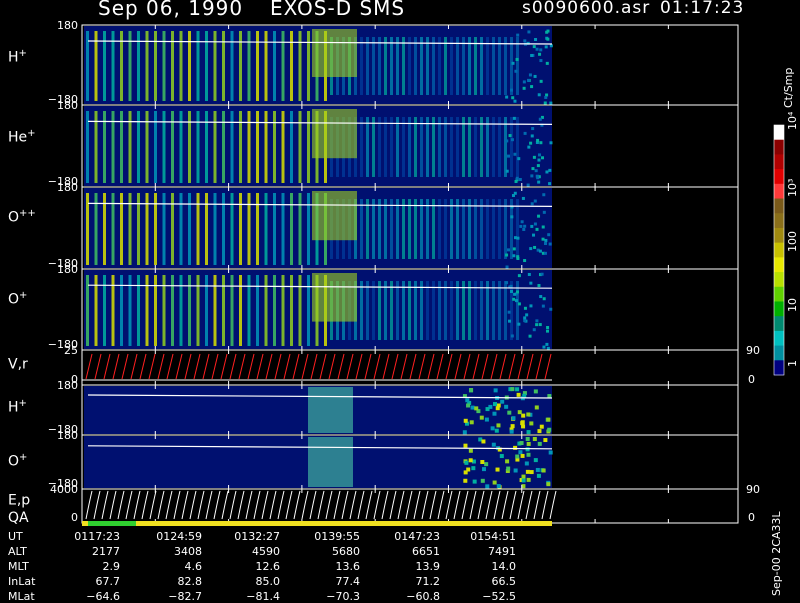 The image size is (800, 603). I want to click on panel-right-bottom-7: 0, so click(751, 517).